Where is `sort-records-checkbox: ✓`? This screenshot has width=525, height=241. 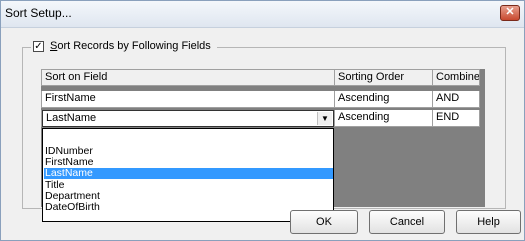
sort-records-checkbox: ✓ is located at coordinates (38, 46).